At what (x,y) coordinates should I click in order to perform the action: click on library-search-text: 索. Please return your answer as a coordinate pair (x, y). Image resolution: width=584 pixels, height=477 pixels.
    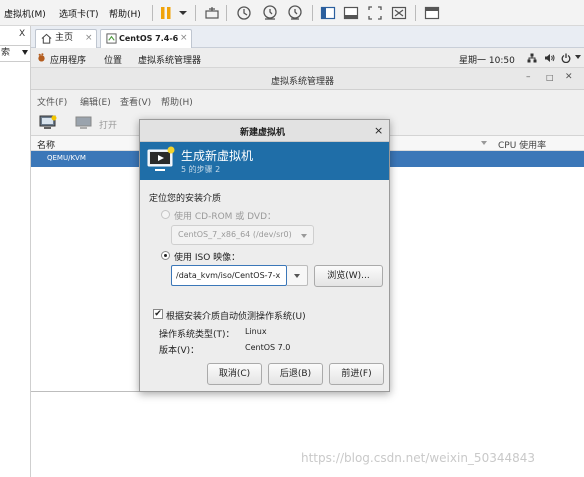
    Looking at the image, I should click on (6, 53).